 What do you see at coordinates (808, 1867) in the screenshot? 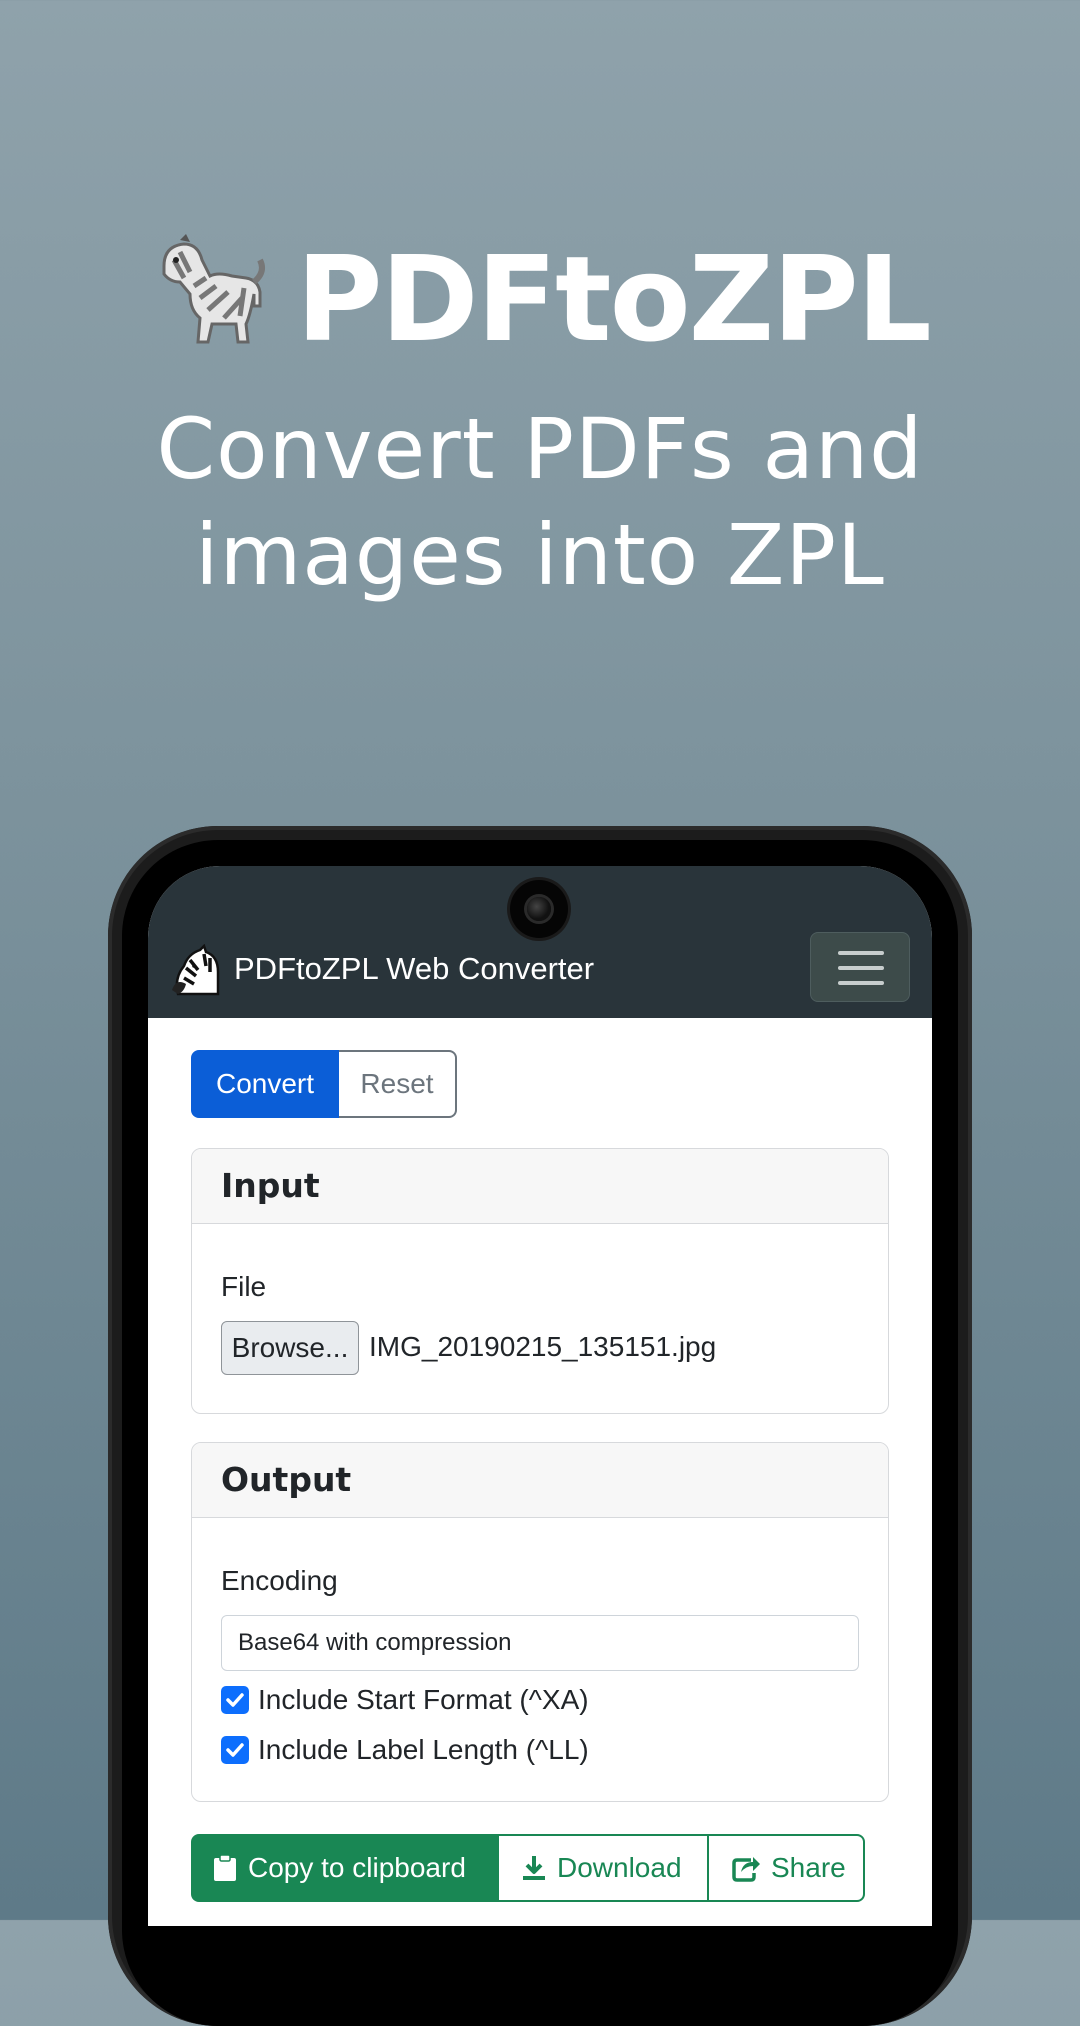
I see `share-button-label: Share` at bounding box center [808, 1867].